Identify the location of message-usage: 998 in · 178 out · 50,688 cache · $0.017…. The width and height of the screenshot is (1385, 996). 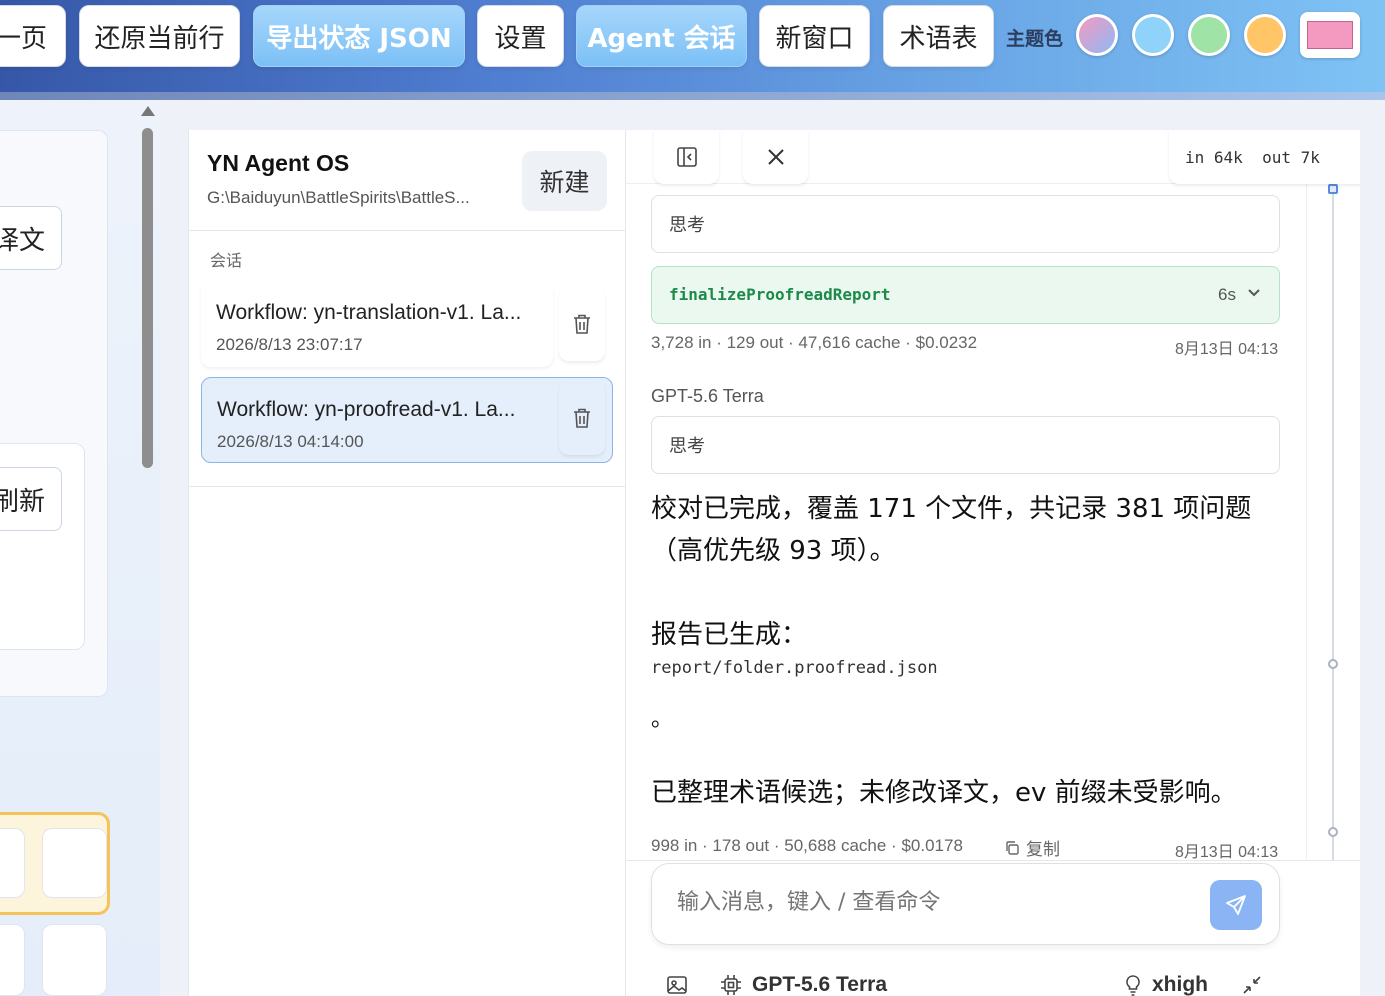
(807, 845).